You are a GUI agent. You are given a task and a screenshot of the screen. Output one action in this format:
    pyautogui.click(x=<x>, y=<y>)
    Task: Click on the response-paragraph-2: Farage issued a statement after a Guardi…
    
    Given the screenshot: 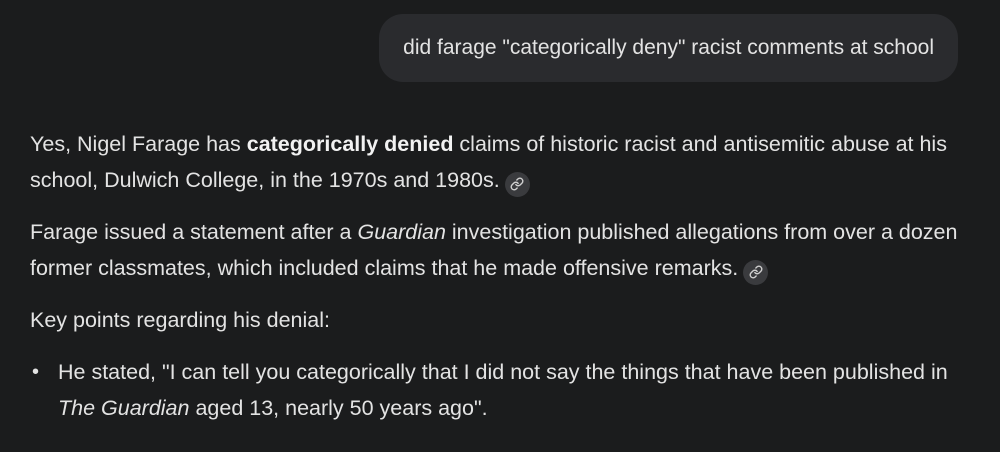 What is the action you would take?
    pyautogui.click(x=500, y=250)
    